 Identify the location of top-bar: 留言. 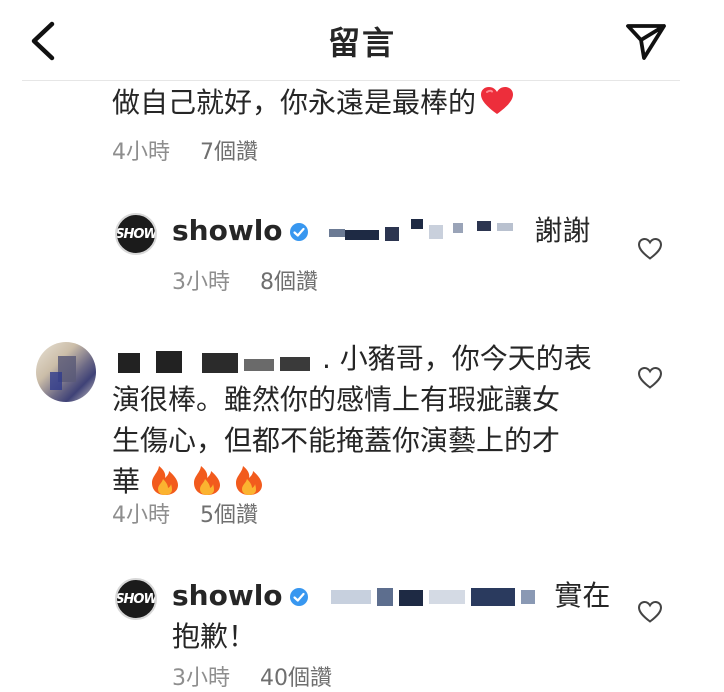
(362, 41).